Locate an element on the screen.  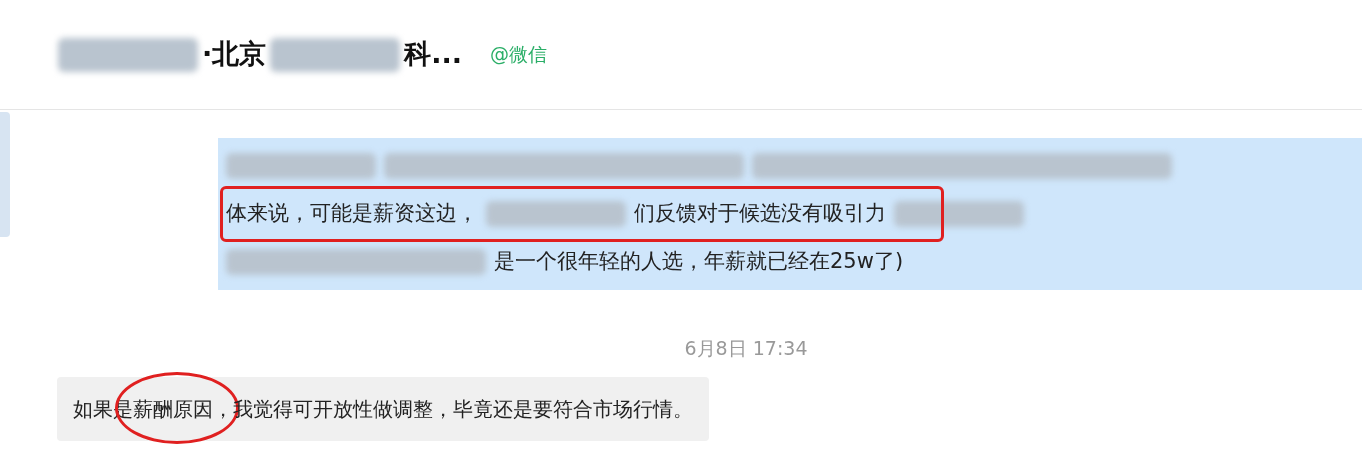
message-text: 体来说，可能是薪资这边， is located at coordinates (352, 214).